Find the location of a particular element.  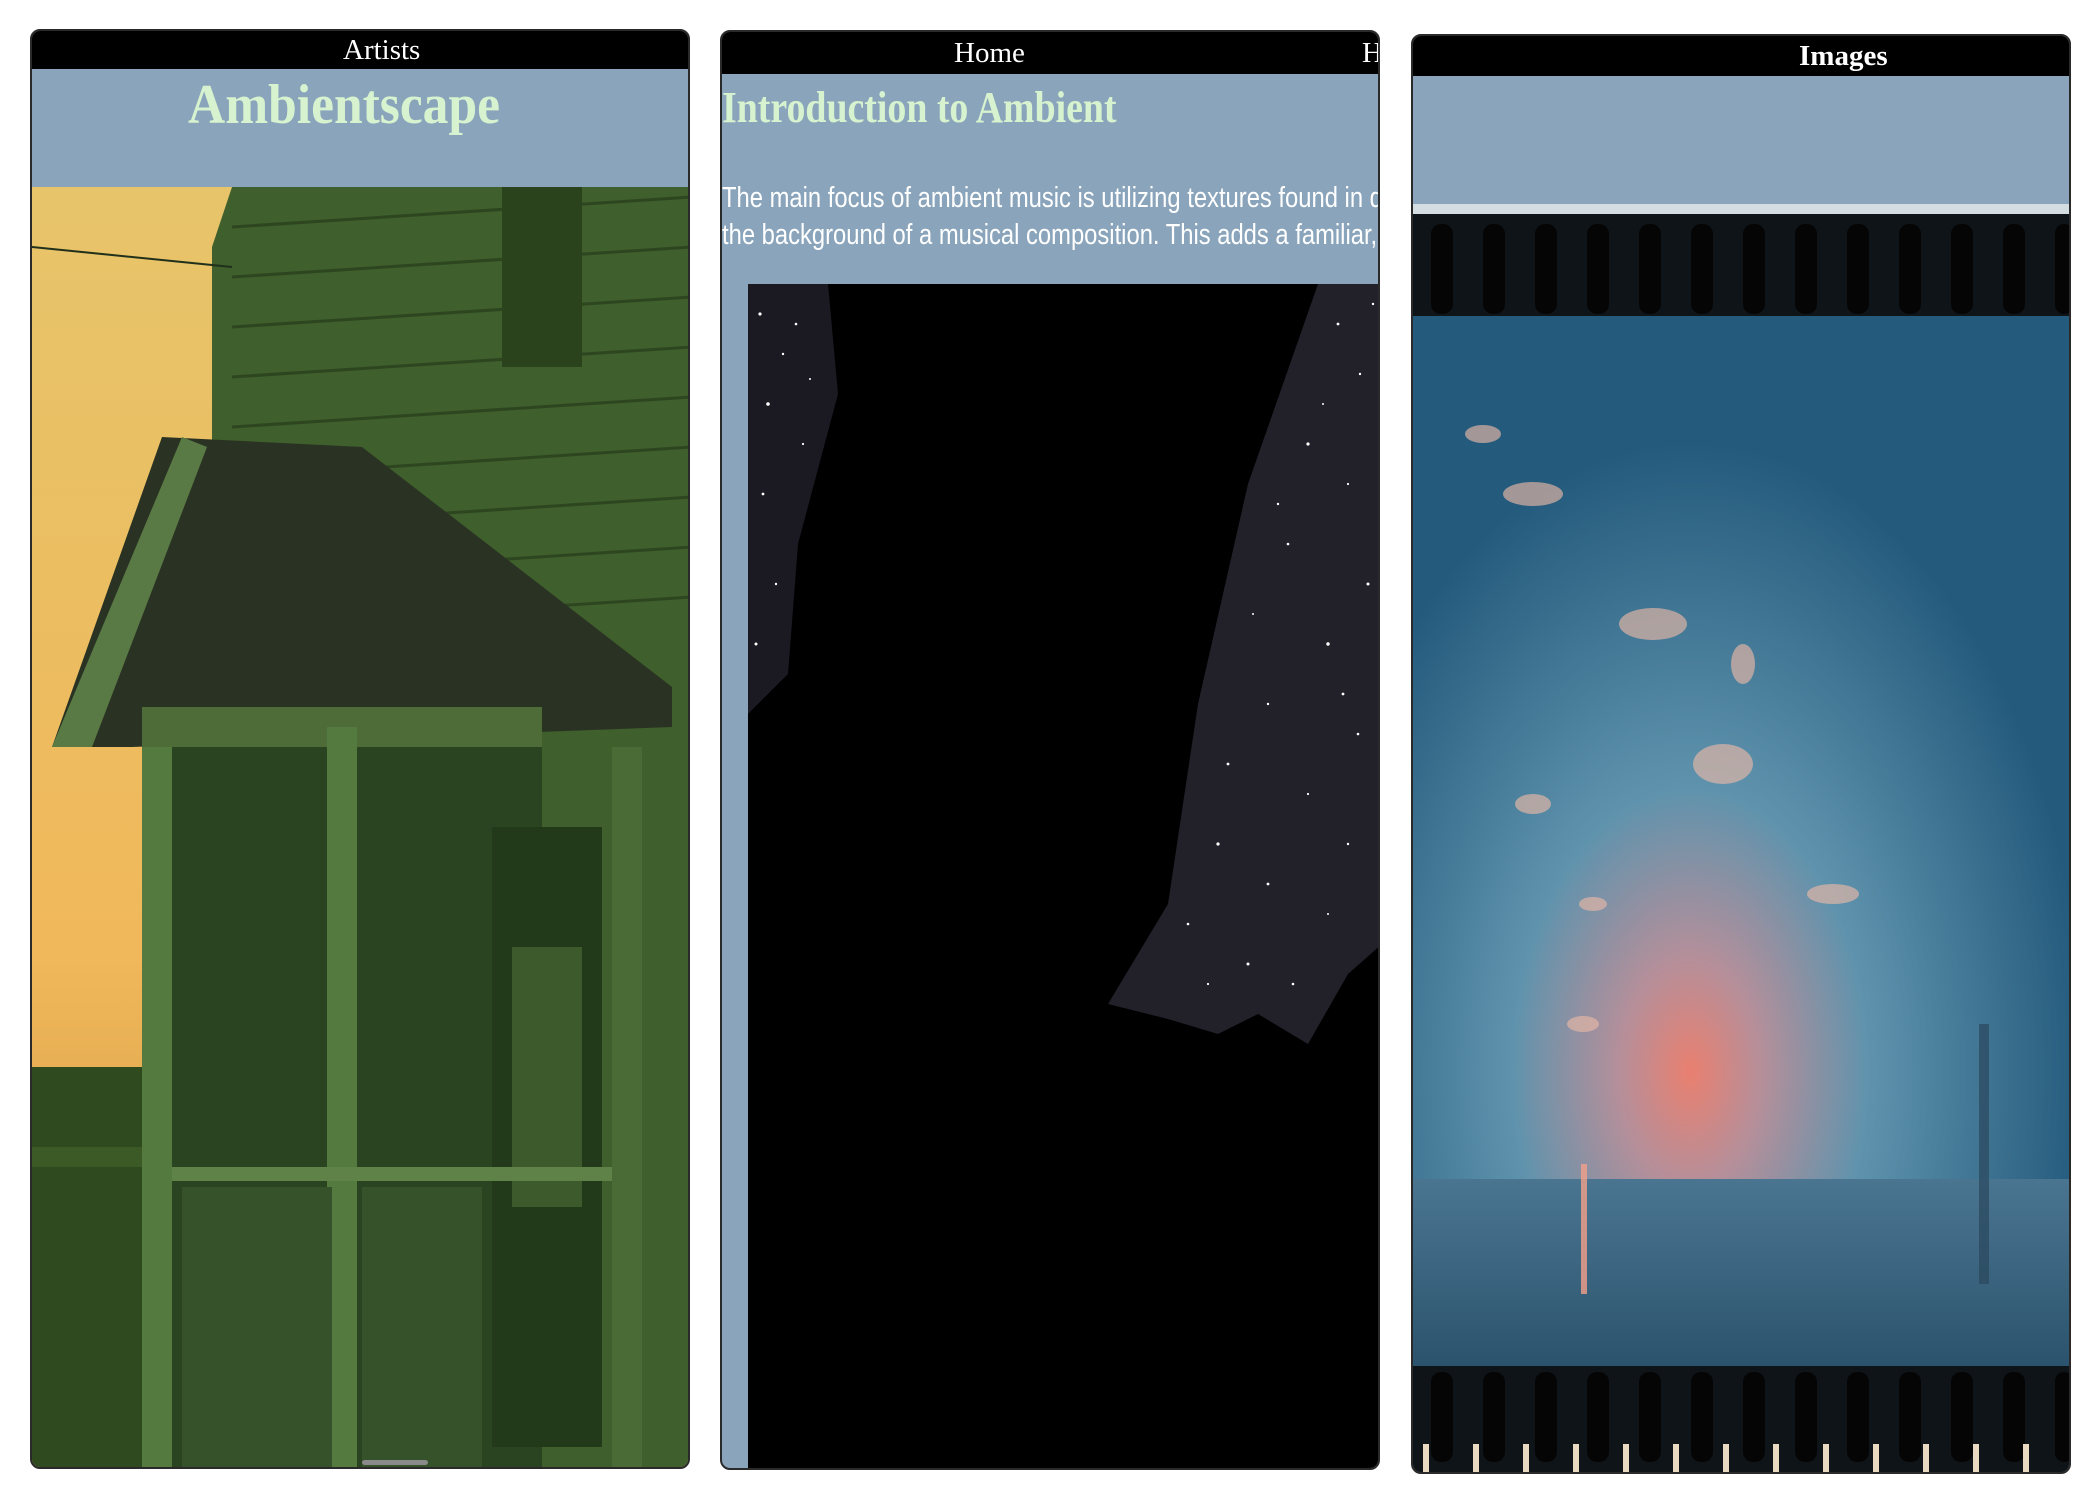

nav-bar: Images is located at coordinates (1741, 56).